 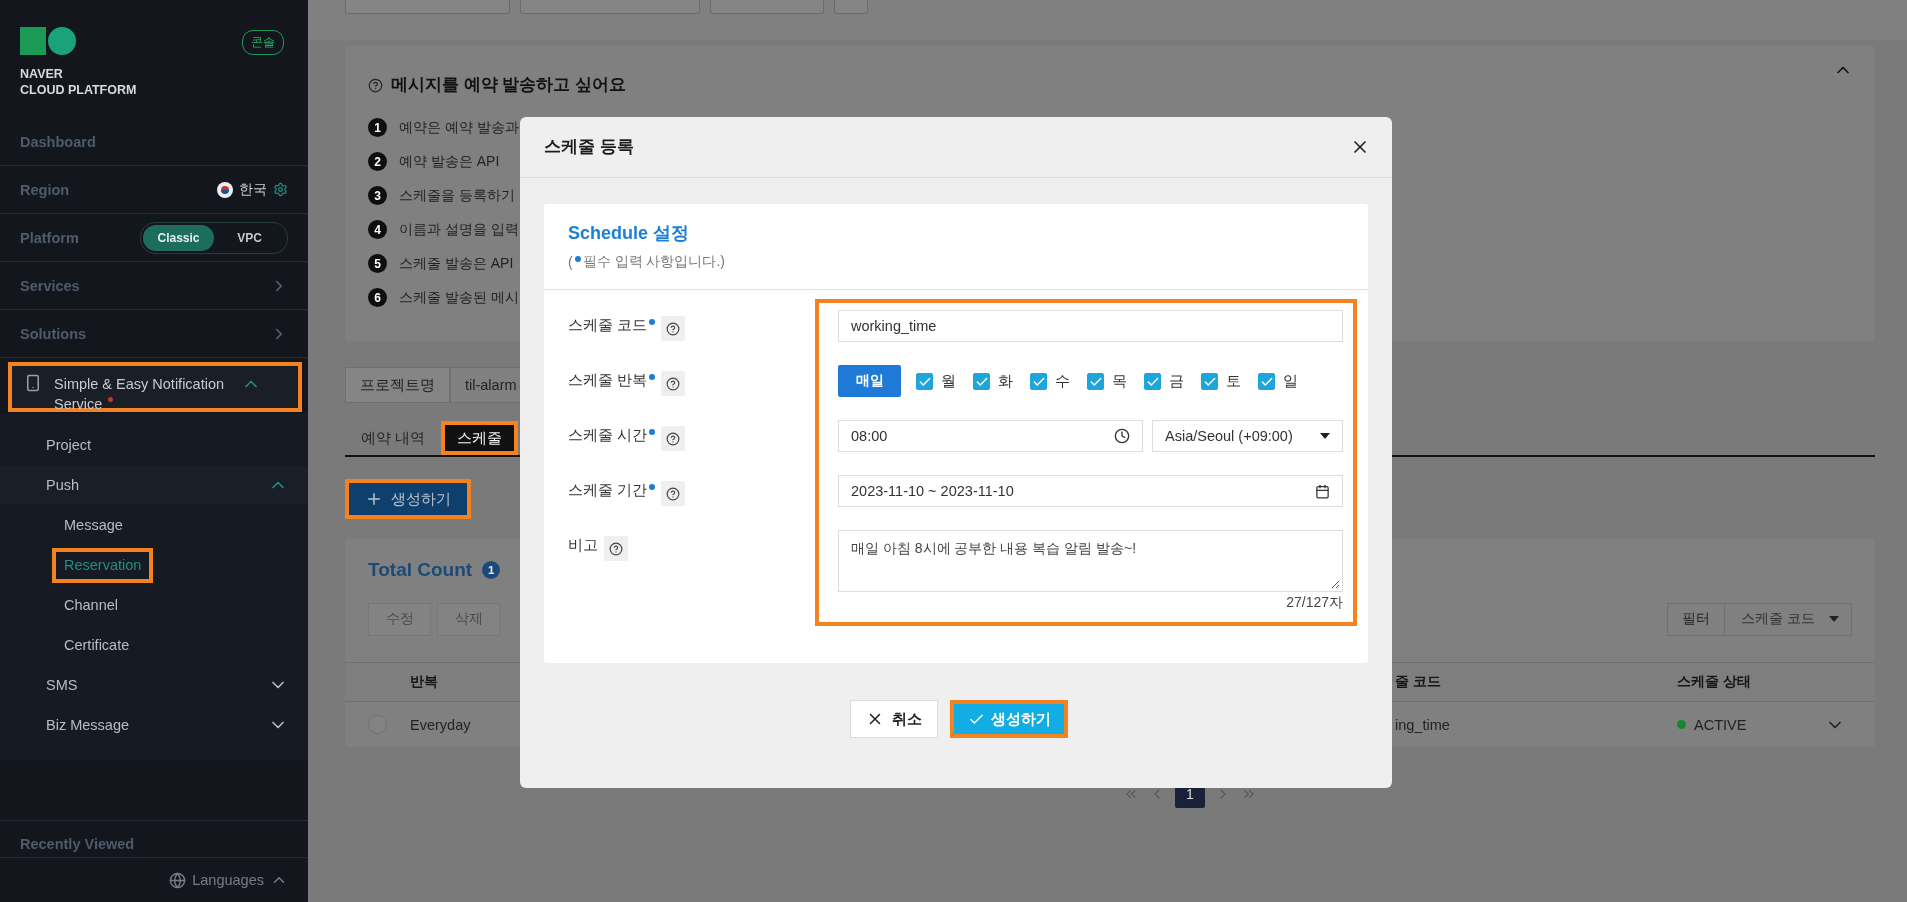 What do you see at coordinates (480, 438) in the screenshot?
I see `tab: 스케줄` at bounding box center [480, 438].